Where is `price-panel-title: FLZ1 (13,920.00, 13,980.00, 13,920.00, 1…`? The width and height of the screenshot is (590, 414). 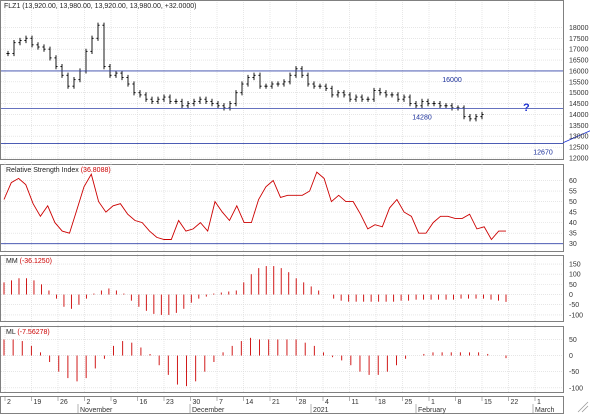 price-panel-title: FLZ1 (13,920.00, 13,980.00, 13,920.00, 1… is located at coordinates (100, 6).